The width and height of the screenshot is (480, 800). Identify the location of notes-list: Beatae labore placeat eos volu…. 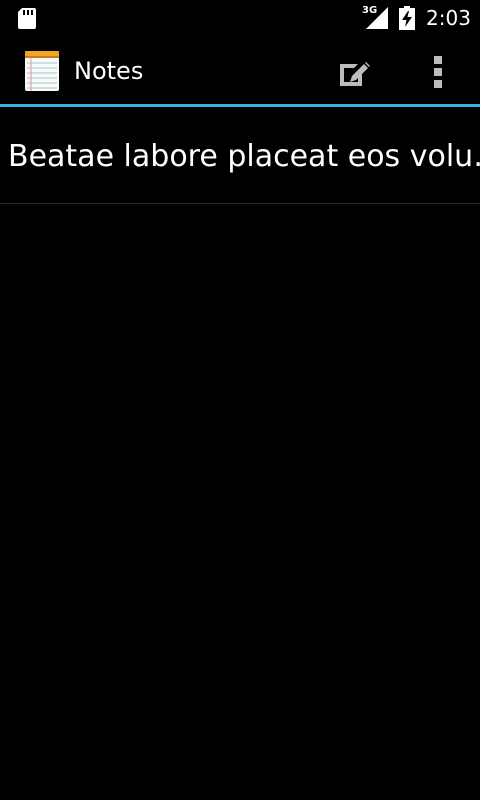
(240, 155).